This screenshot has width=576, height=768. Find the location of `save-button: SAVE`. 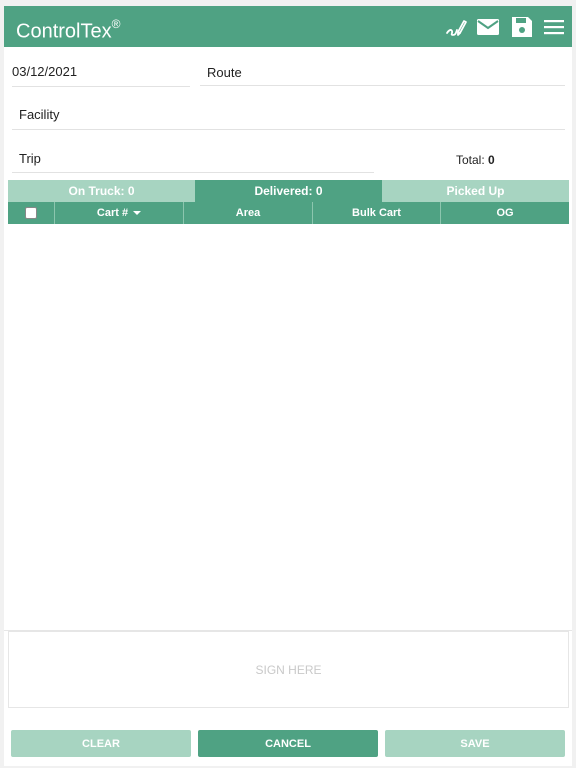

save-button: SAVE is located at coordinates (475, 743).